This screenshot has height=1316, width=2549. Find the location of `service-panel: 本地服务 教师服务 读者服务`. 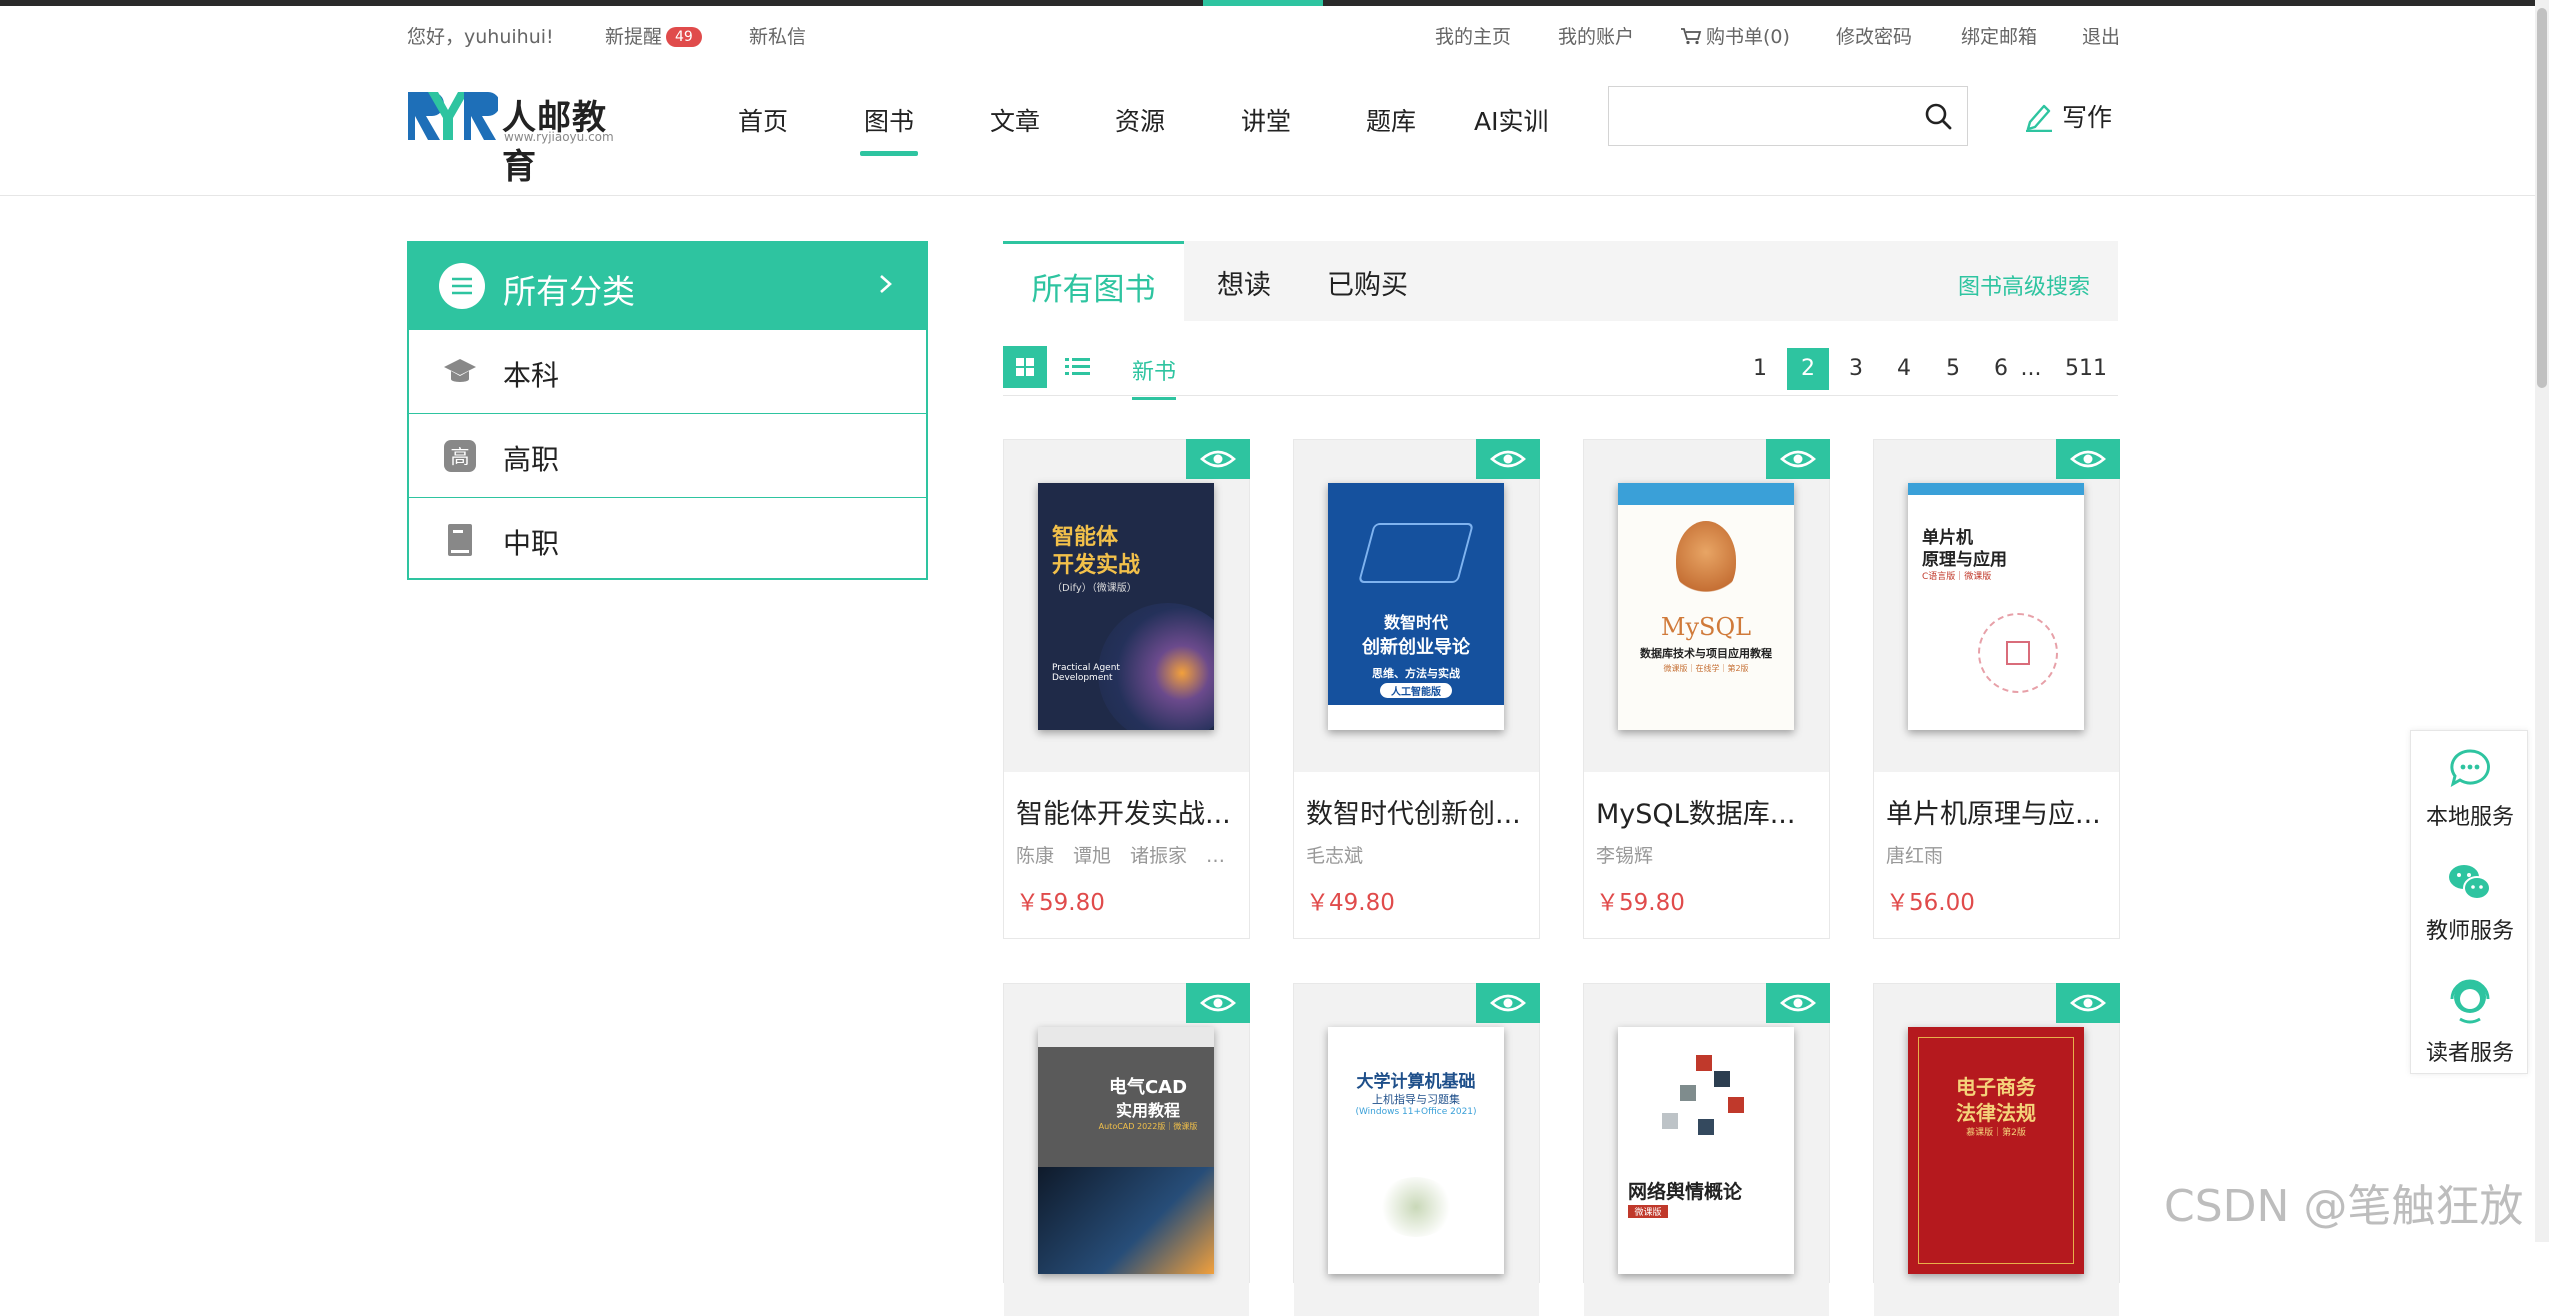

service-panel: 本地服务 教师服务 读者服务 is located at coordinates (2469, 902).